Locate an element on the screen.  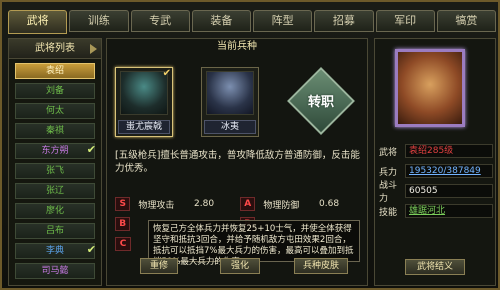
info-key: 技能 is located at coordinates (388, 212).